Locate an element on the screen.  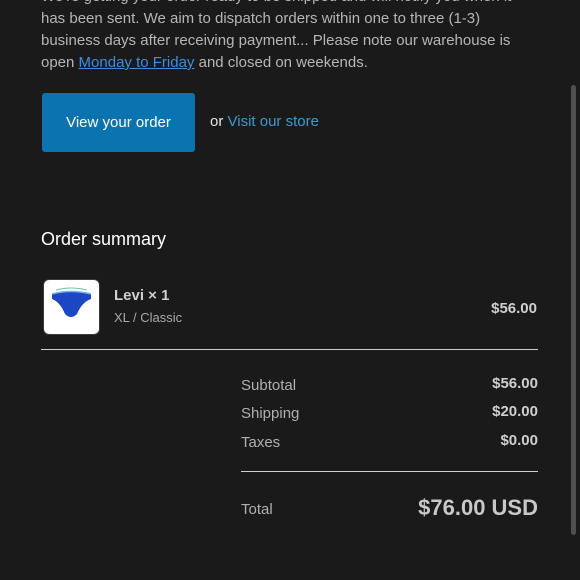
total-divider is located at coordinates (389, 471).